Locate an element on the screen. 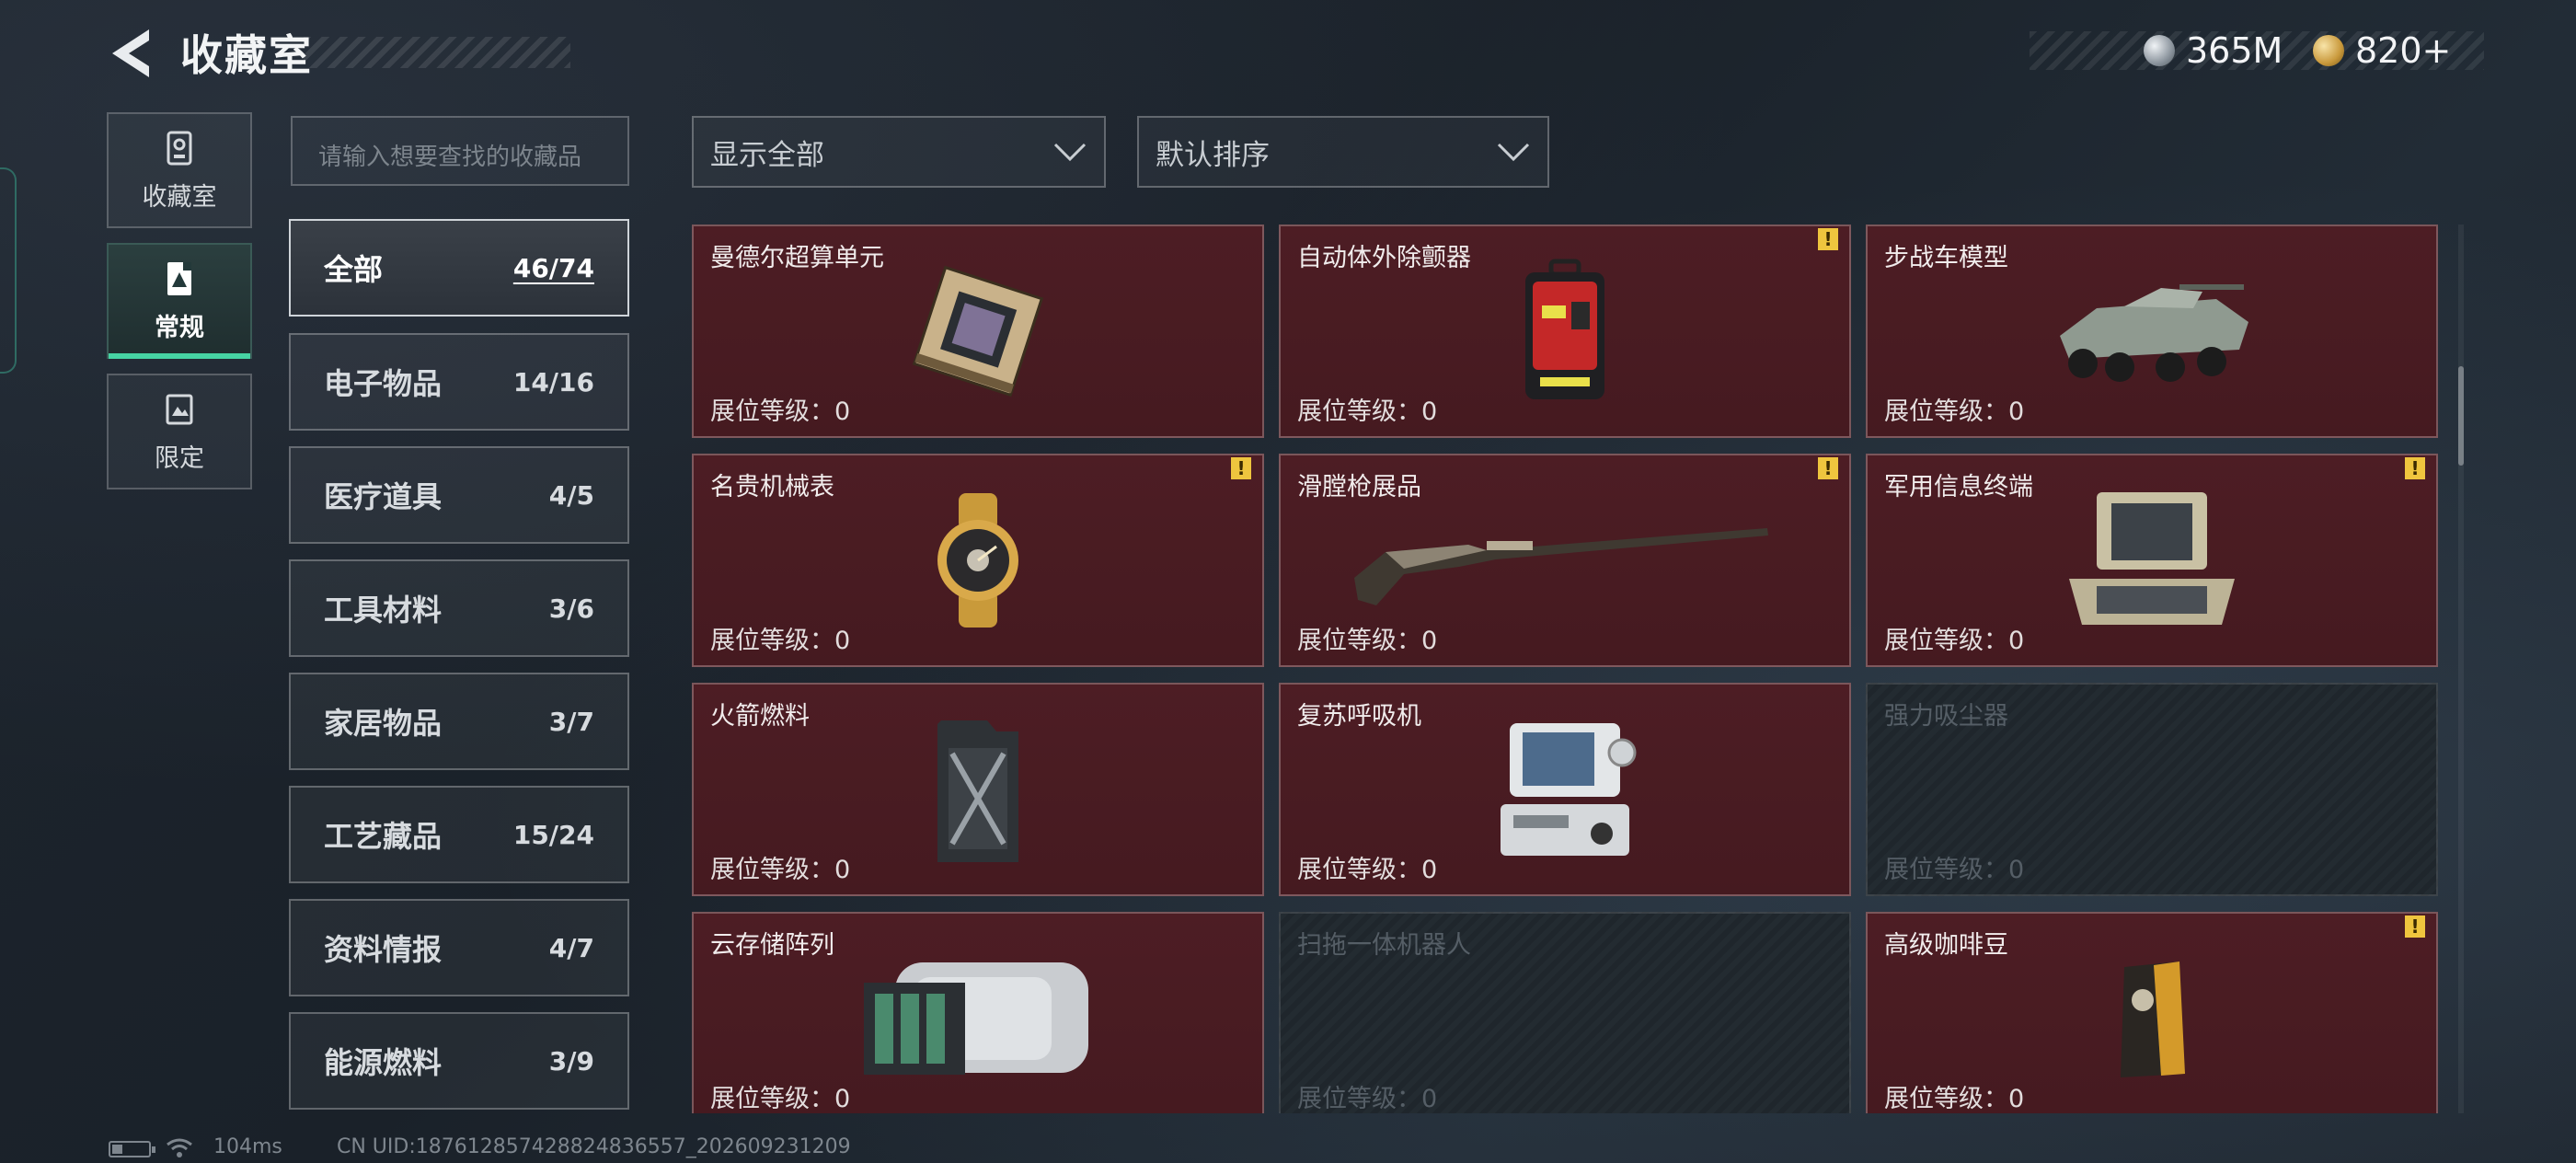 The width and height of the screenshot is (2576, 1163). silver-currency: 365M is located at coordinates (2213, 51).